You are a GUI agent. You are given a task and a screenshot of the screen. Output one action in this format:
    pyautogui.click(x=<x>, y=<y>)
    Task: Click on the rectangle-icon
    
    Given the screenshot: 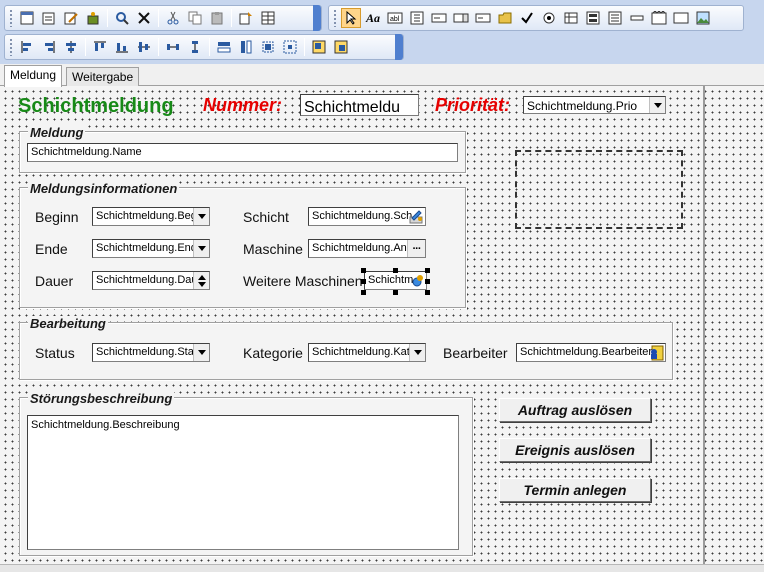 What is the action you would take?
    pyautogui.click(x=681, y=18)
    